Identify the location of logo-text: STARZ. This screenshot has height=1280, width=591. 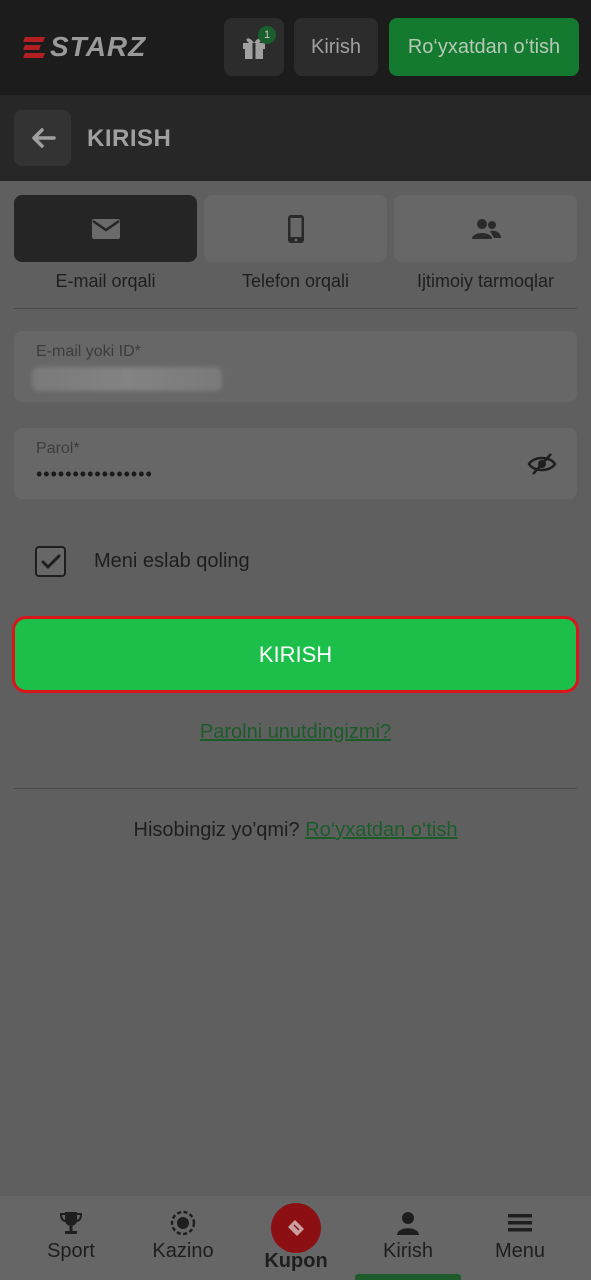
(98, 46).